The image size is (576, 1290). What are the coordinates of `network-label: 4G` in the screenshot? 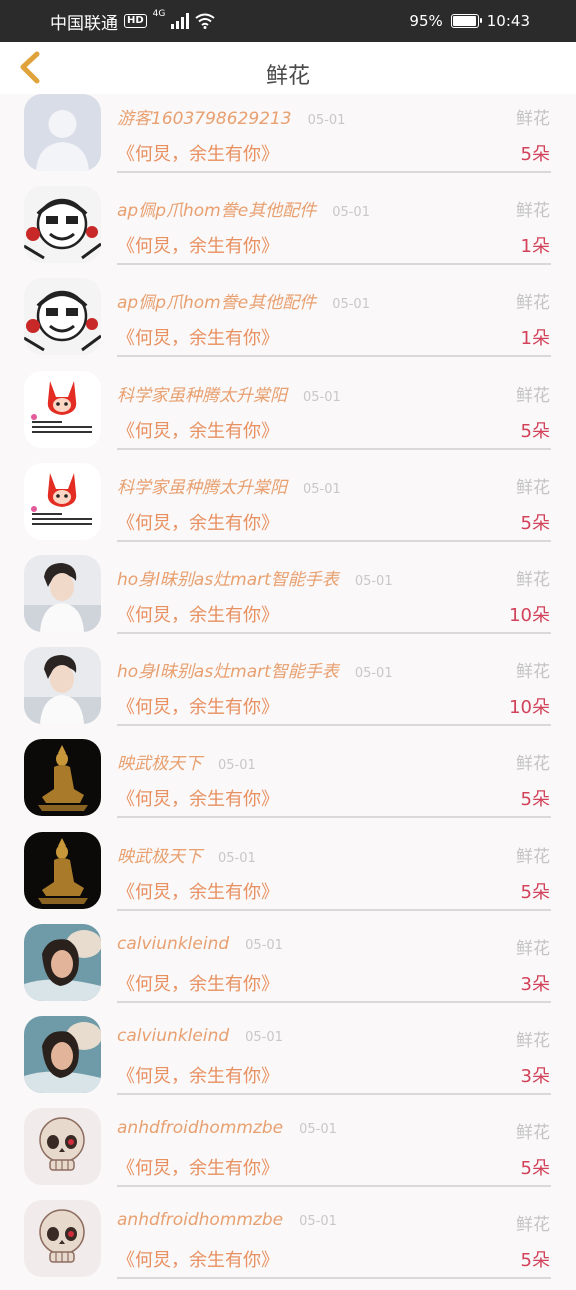 It's located at (159, 14).